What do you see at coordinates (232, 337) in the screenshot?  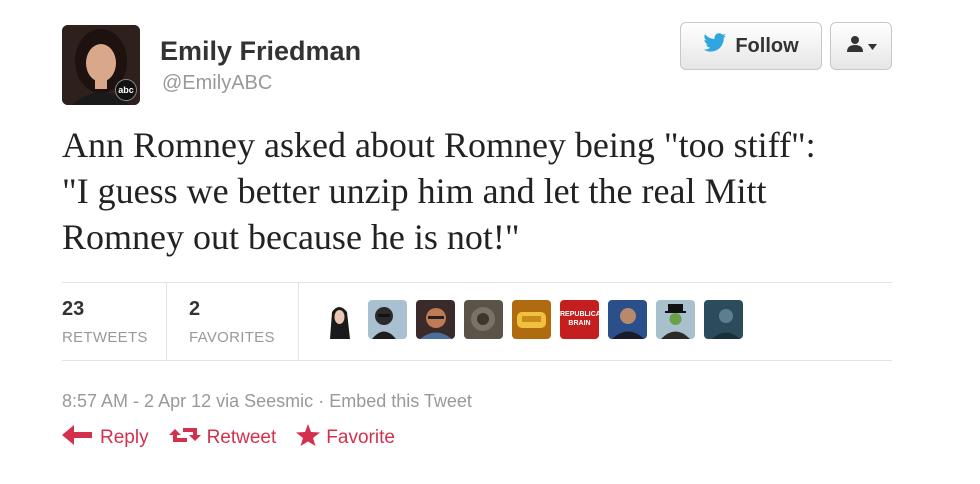 I see `favorites-label: FAVORITES` at bounding box center [232, 337].